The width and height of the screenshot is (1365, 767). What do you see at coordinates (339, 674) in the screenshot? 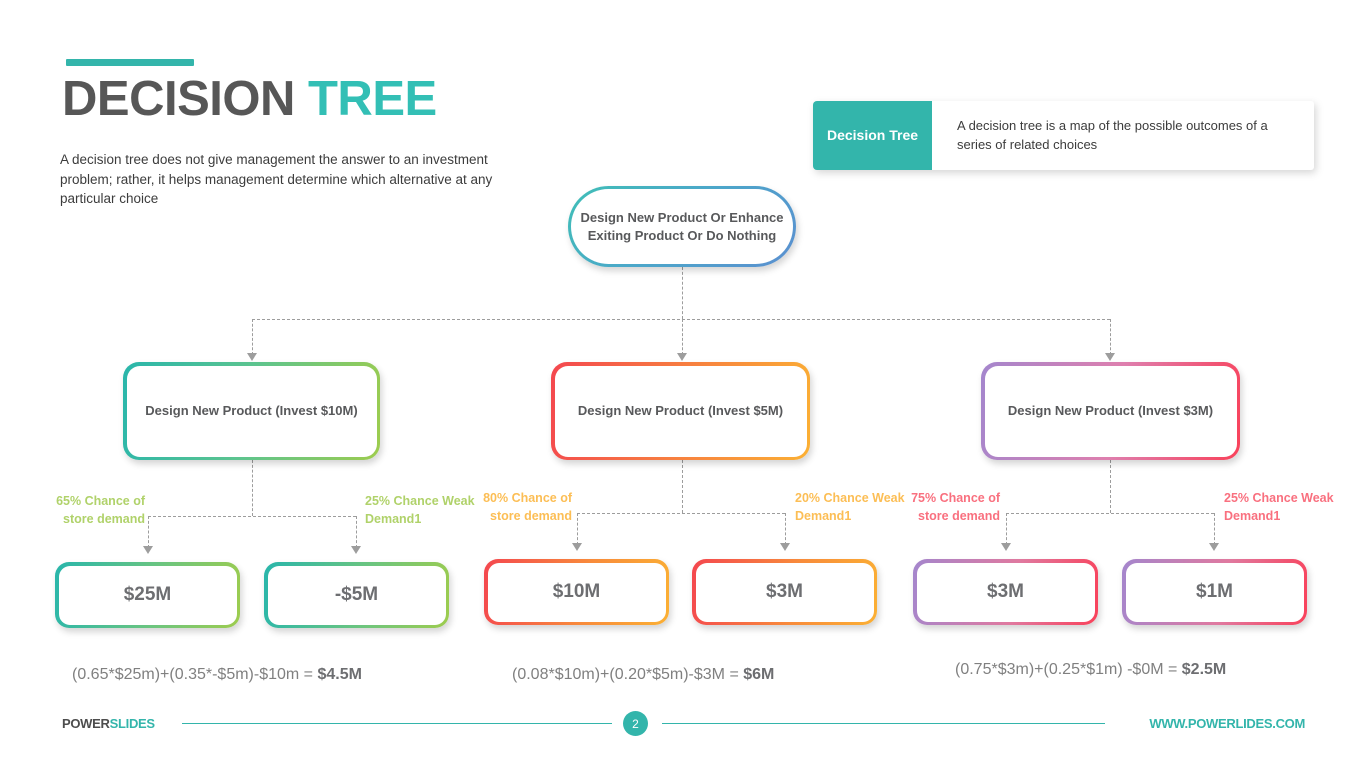
I see `formula-branch-1-result: $4.5M` at bounding box center [339, 674].